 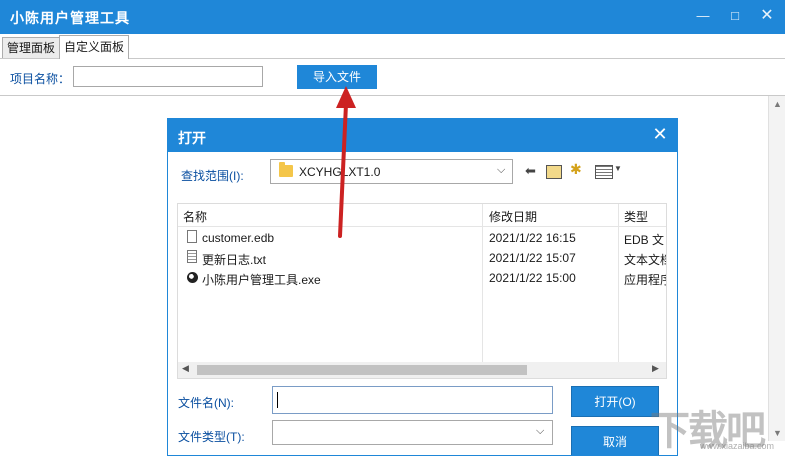 I want to click on cancel-button: 取消, so click(x=615, y=440).